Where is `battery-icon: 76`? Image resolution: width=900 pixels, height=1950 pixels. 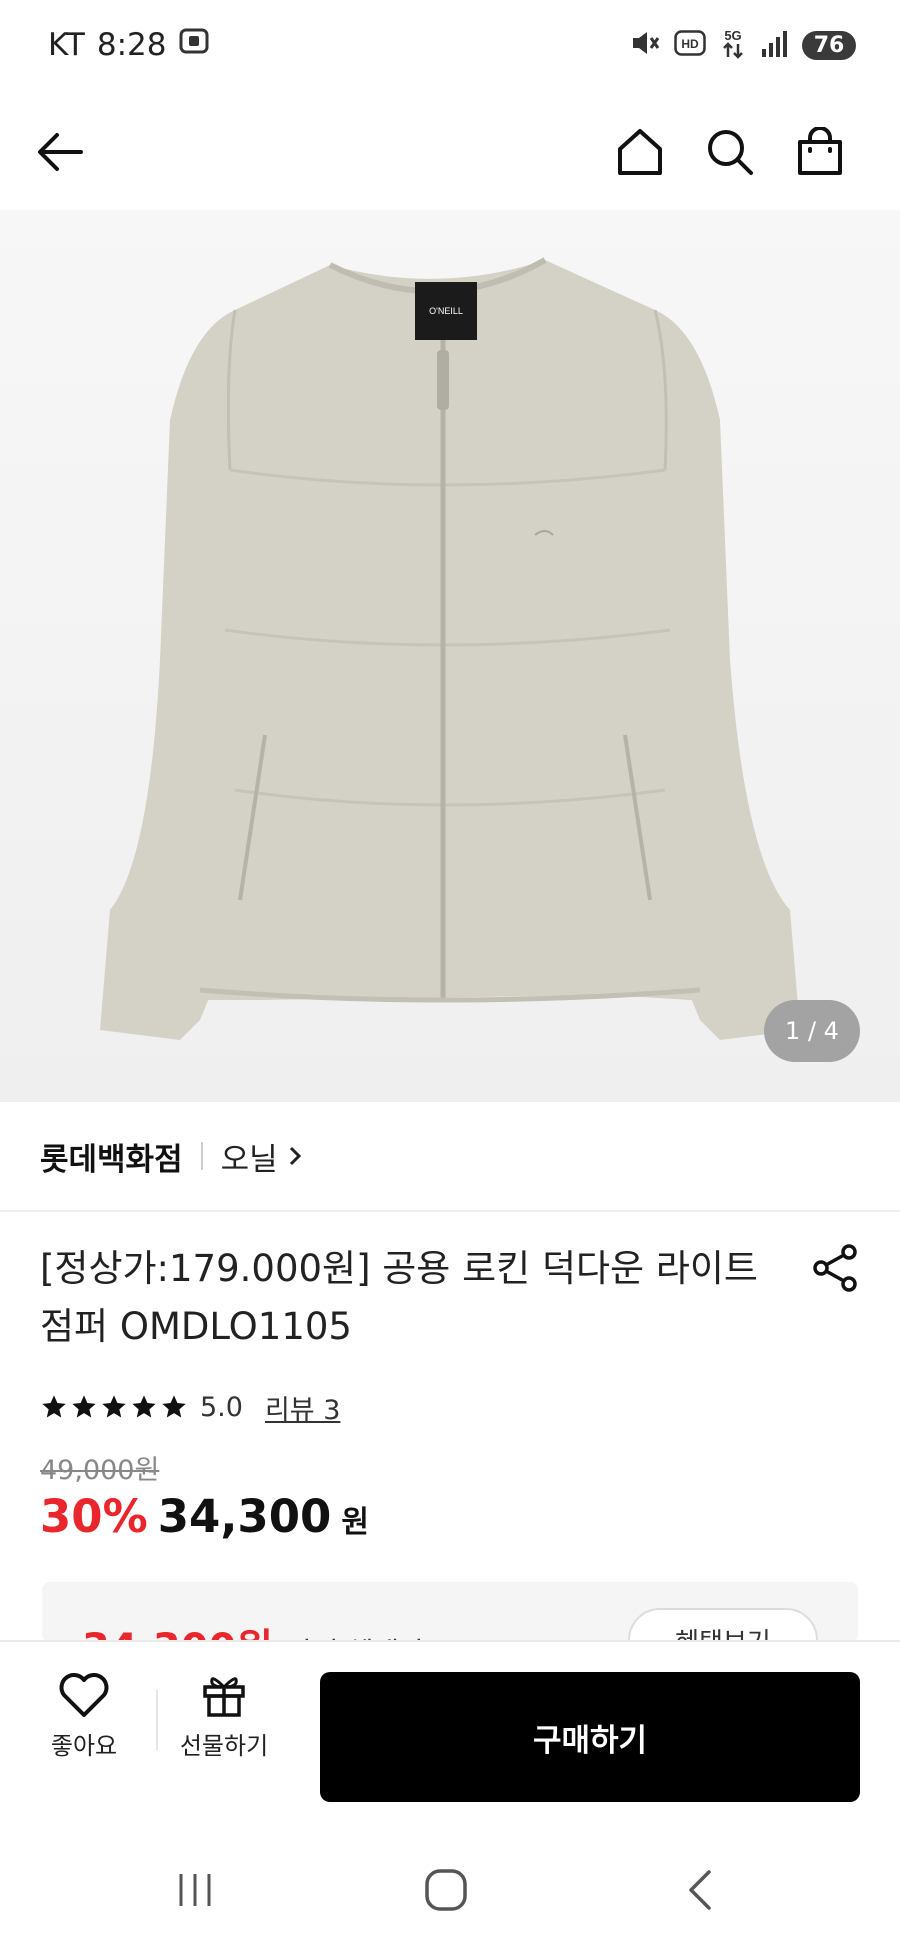 battery-icon: 76 is located at coordinates (829, 45).